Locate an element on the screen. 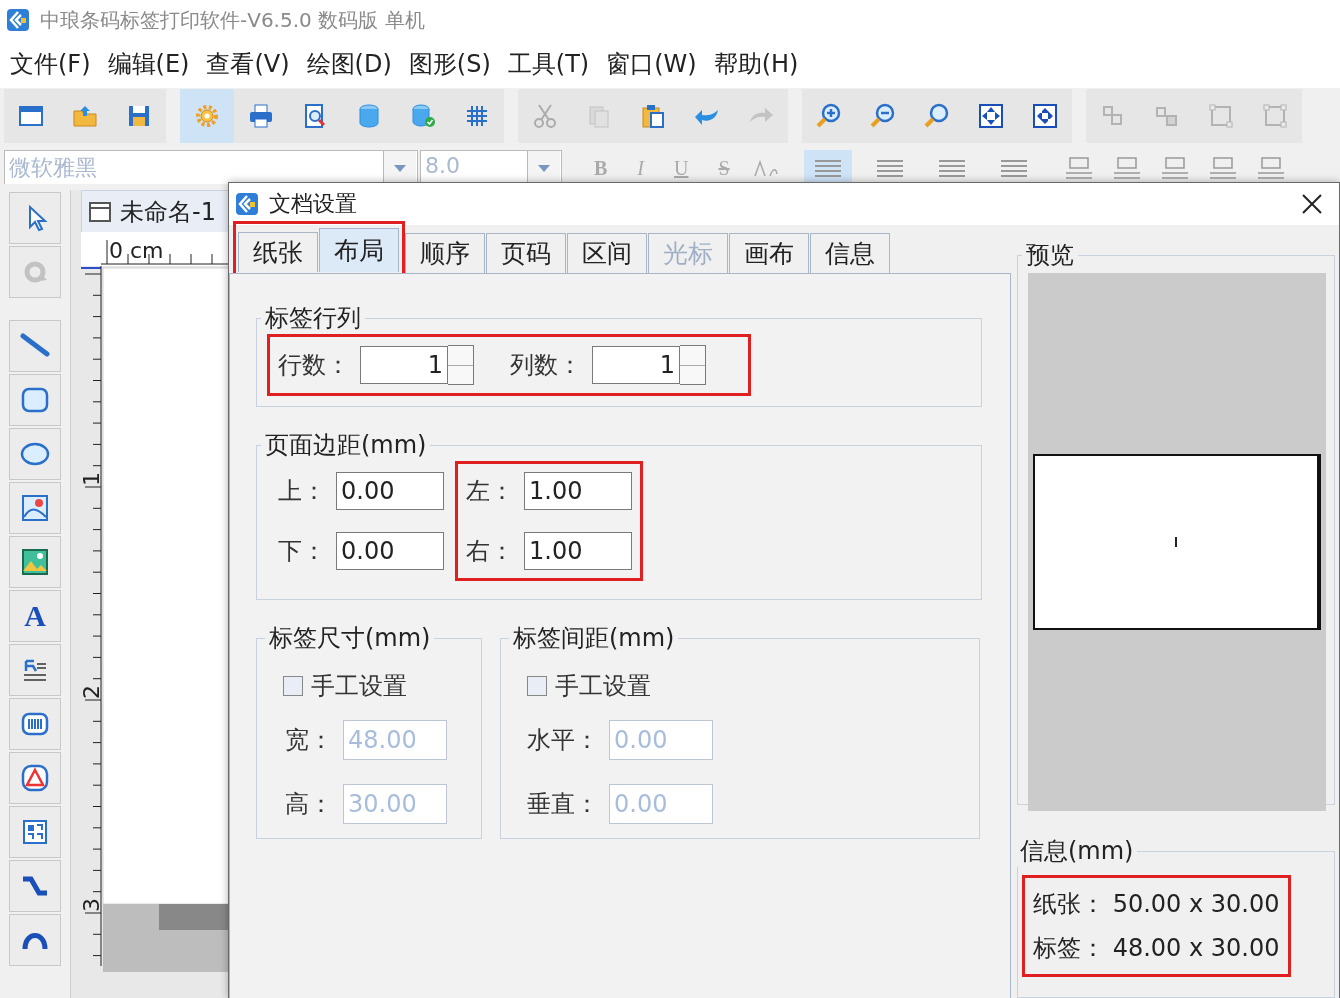  printer-icon is located at coordinates (261, 116).